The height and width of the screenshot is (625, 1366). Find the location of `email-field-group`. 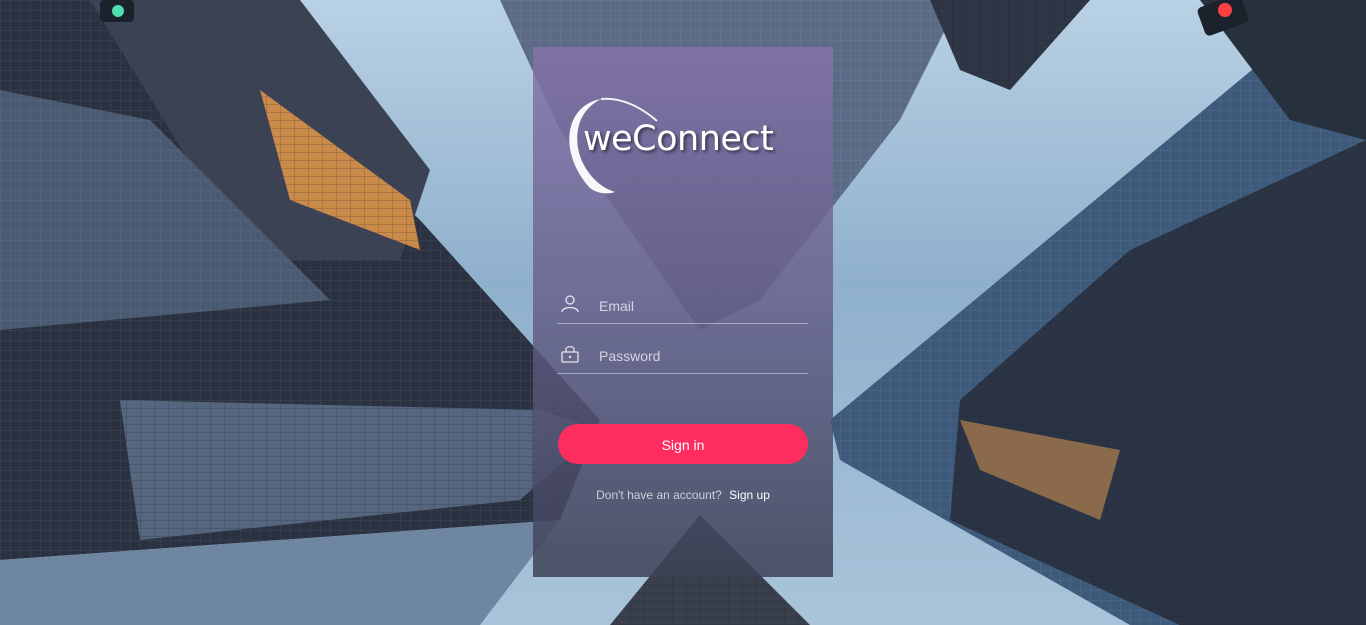

email-field-group is located at coordinates (682, 306).